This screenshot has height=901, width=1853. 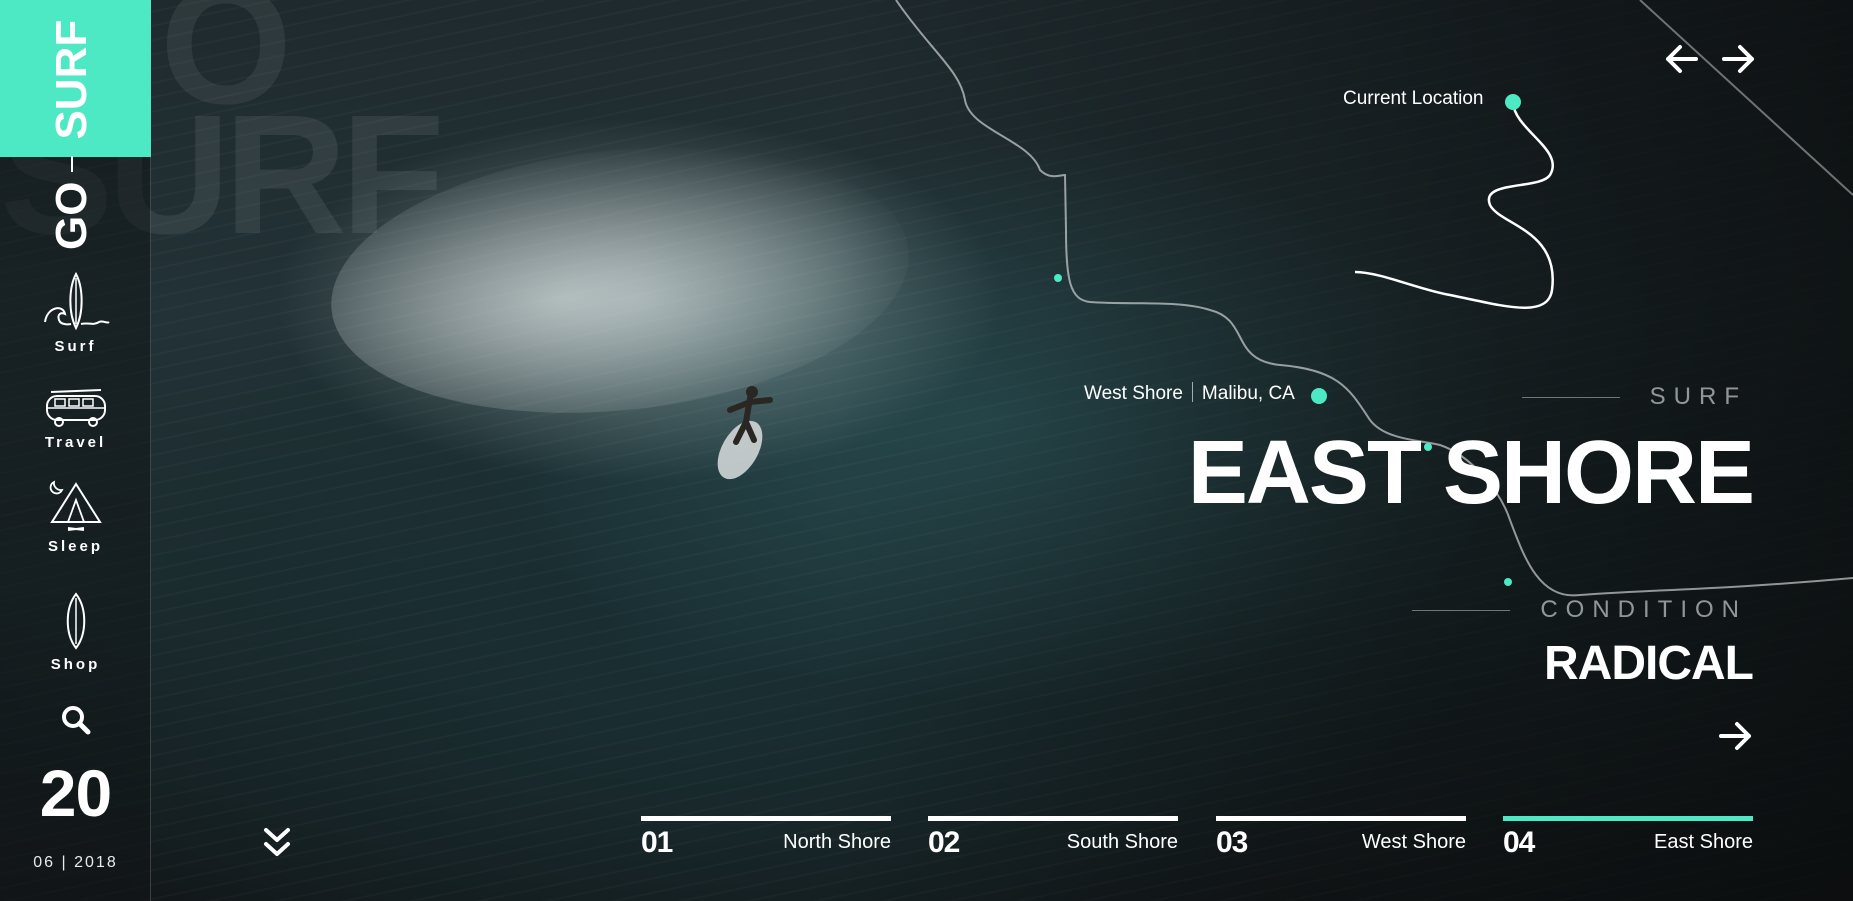 What do you see at coordinates (1053, 837) in the screenshot?
I see `tab-south-shore: 02 South Shore` at bounding box center [1053, 837].